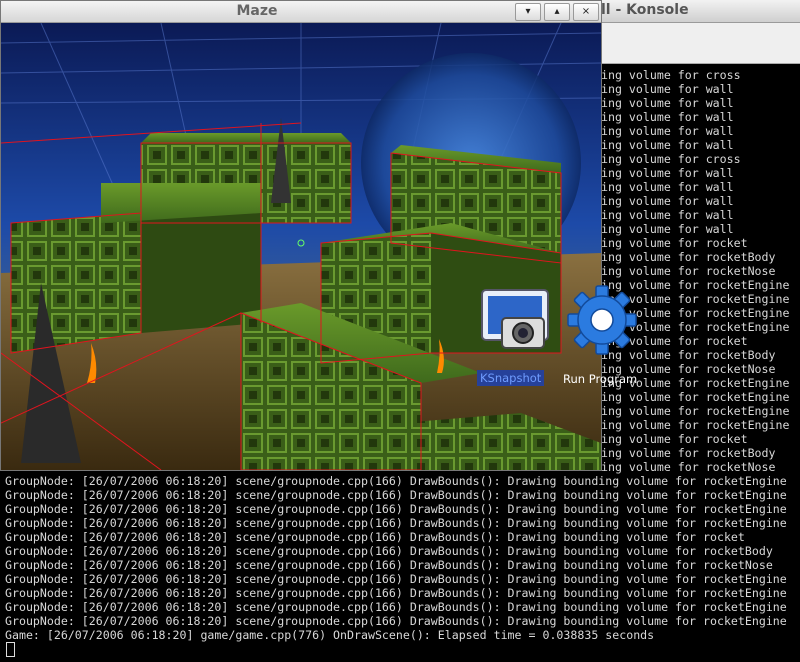 This screenshot has height=662, width=800. What do you see at coordinates (528, 12) in the screenshot?
I see `shade-button: ▾` at bounding box center [528, 12].